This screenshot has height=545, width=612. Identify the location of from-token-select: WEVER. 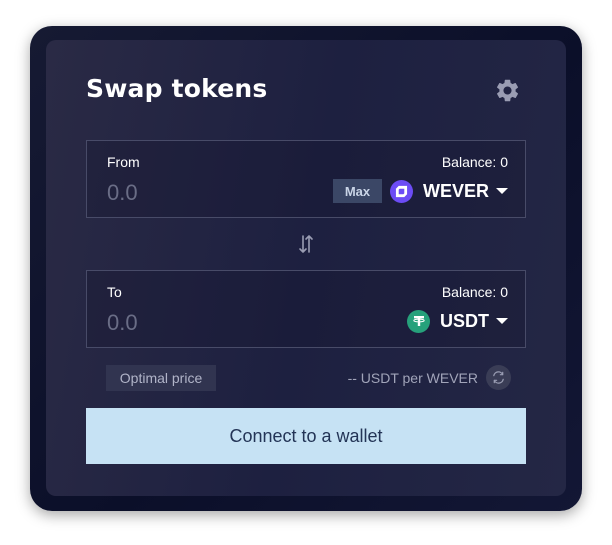
(448, 191).